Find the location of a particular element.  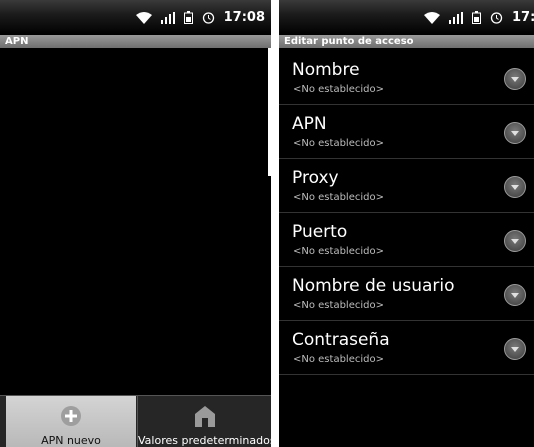

page-title: APN is located at coordinates (135, 41).